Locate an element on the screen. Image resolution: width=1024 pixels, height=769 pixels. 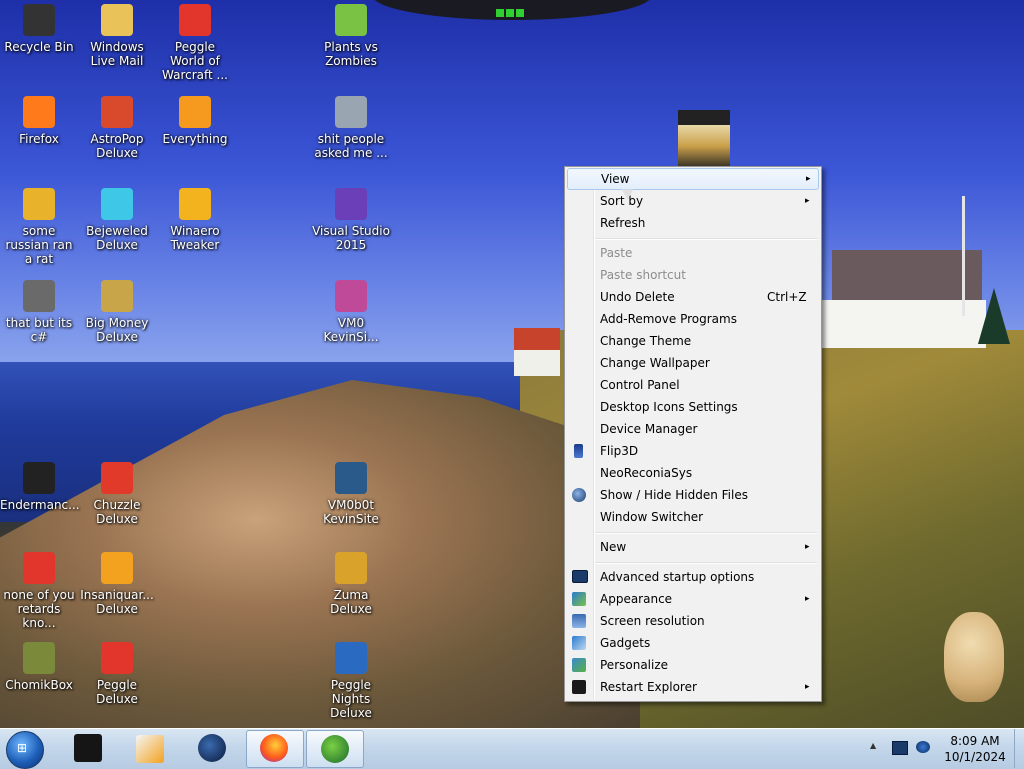
menu-item-change-theme: Change Theme is located at coordinates (692, 341).